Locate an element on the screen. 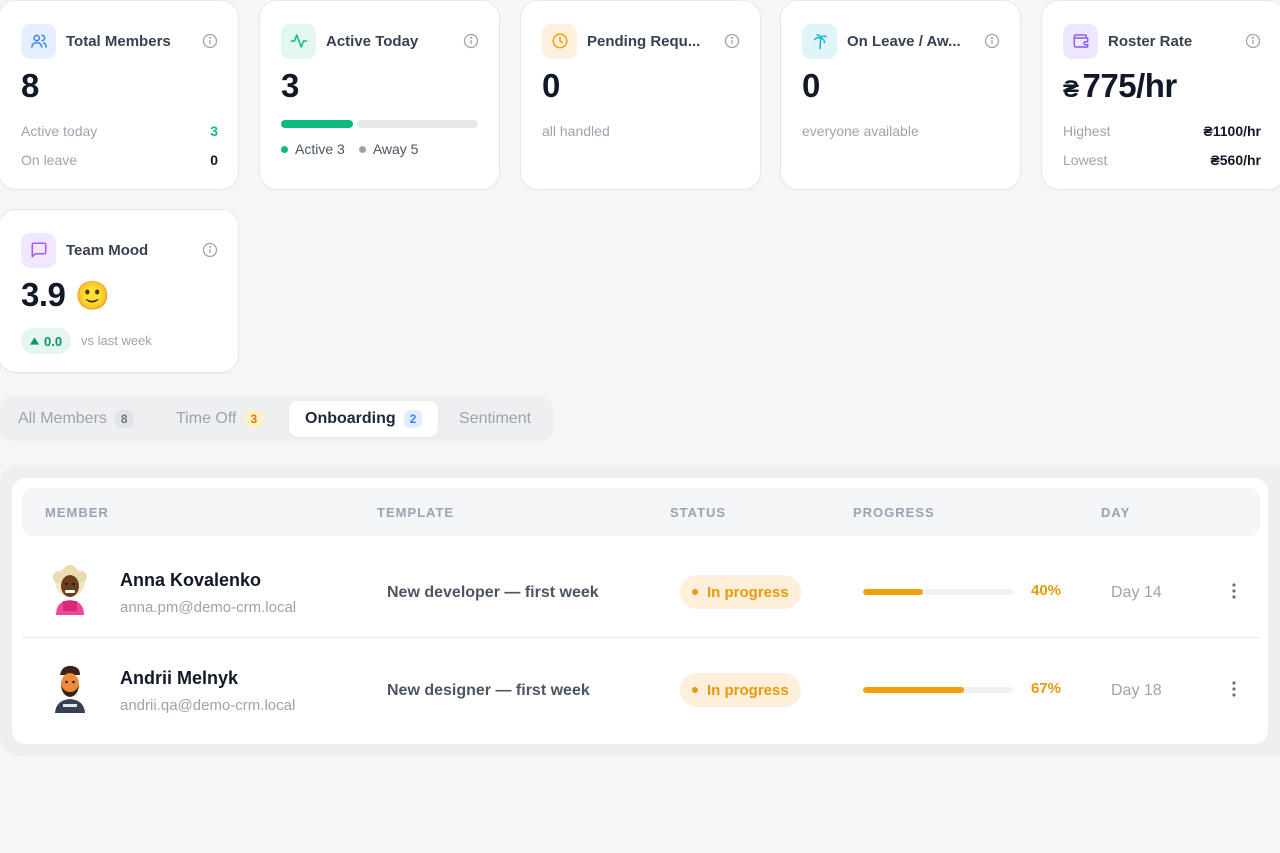 This screenshot has width=1280, height=853. progress-percent: 40% is located at coordinates (1046, 590).